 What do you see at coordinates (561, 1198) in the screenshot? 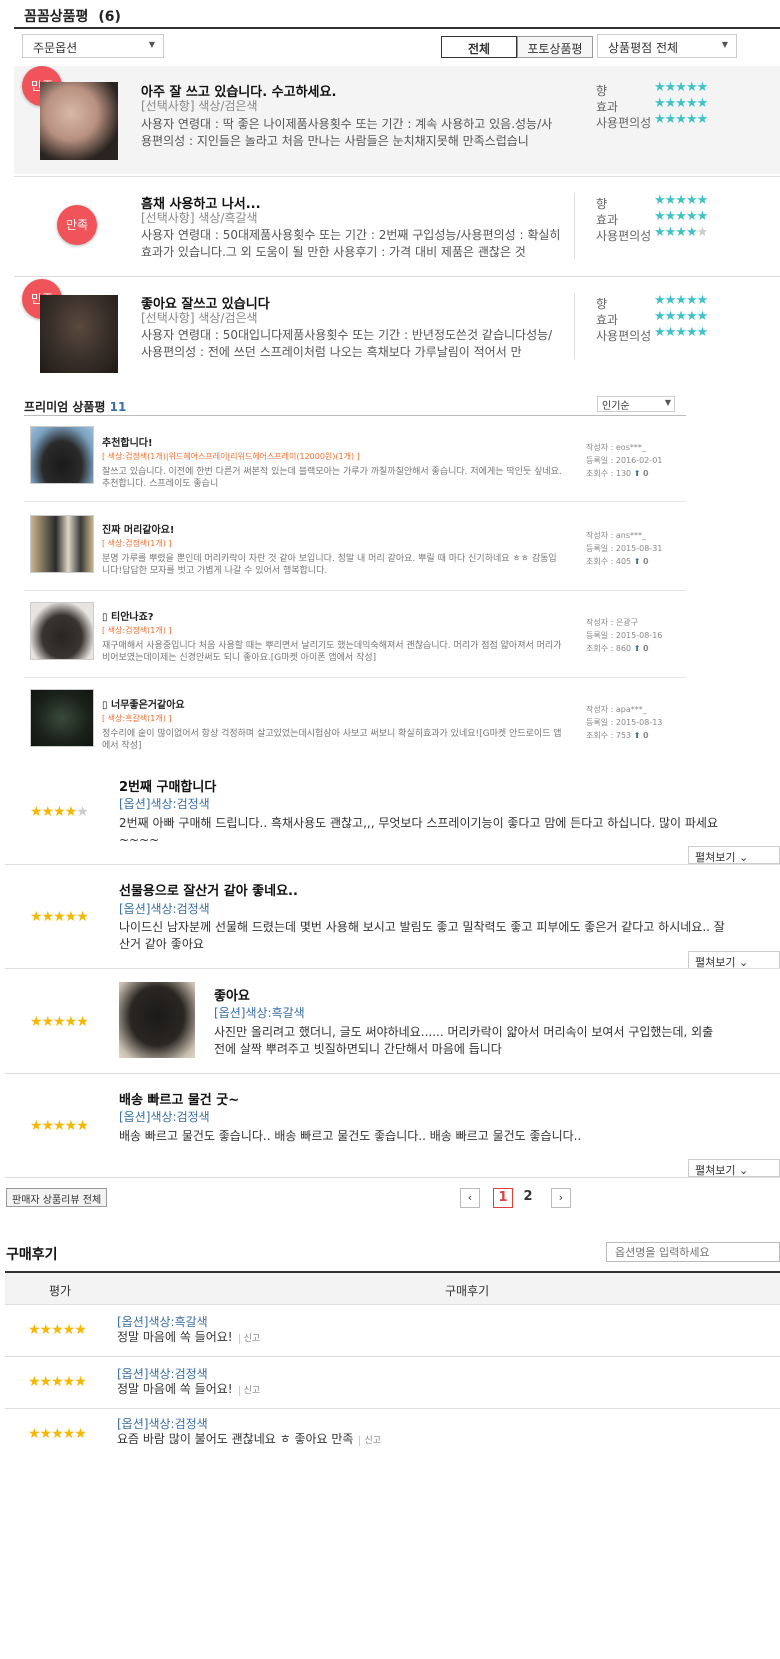
I see `next-page-button: ›` at bounding box center [561, 1198].